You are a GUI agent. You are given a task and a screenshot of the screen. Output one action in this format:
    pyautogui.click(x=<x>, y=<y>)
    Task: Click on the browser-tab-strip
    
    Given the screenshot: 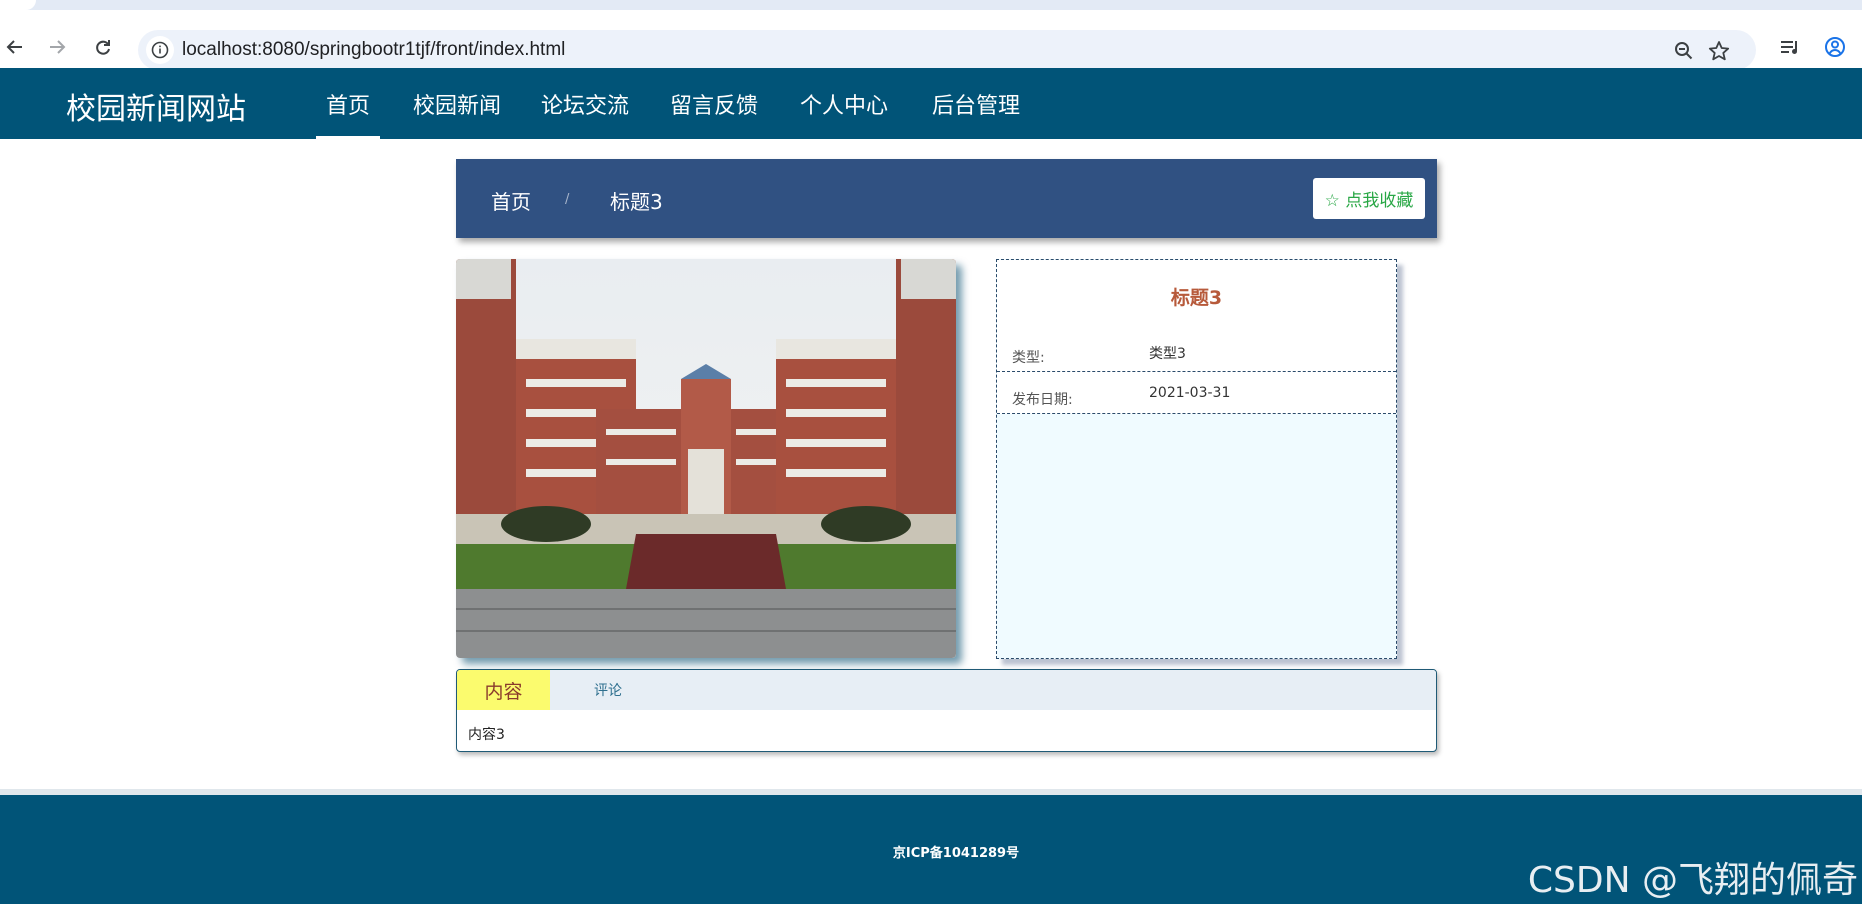 What is the action you would take?
    pyautogui.click(x=931, y=5)
    